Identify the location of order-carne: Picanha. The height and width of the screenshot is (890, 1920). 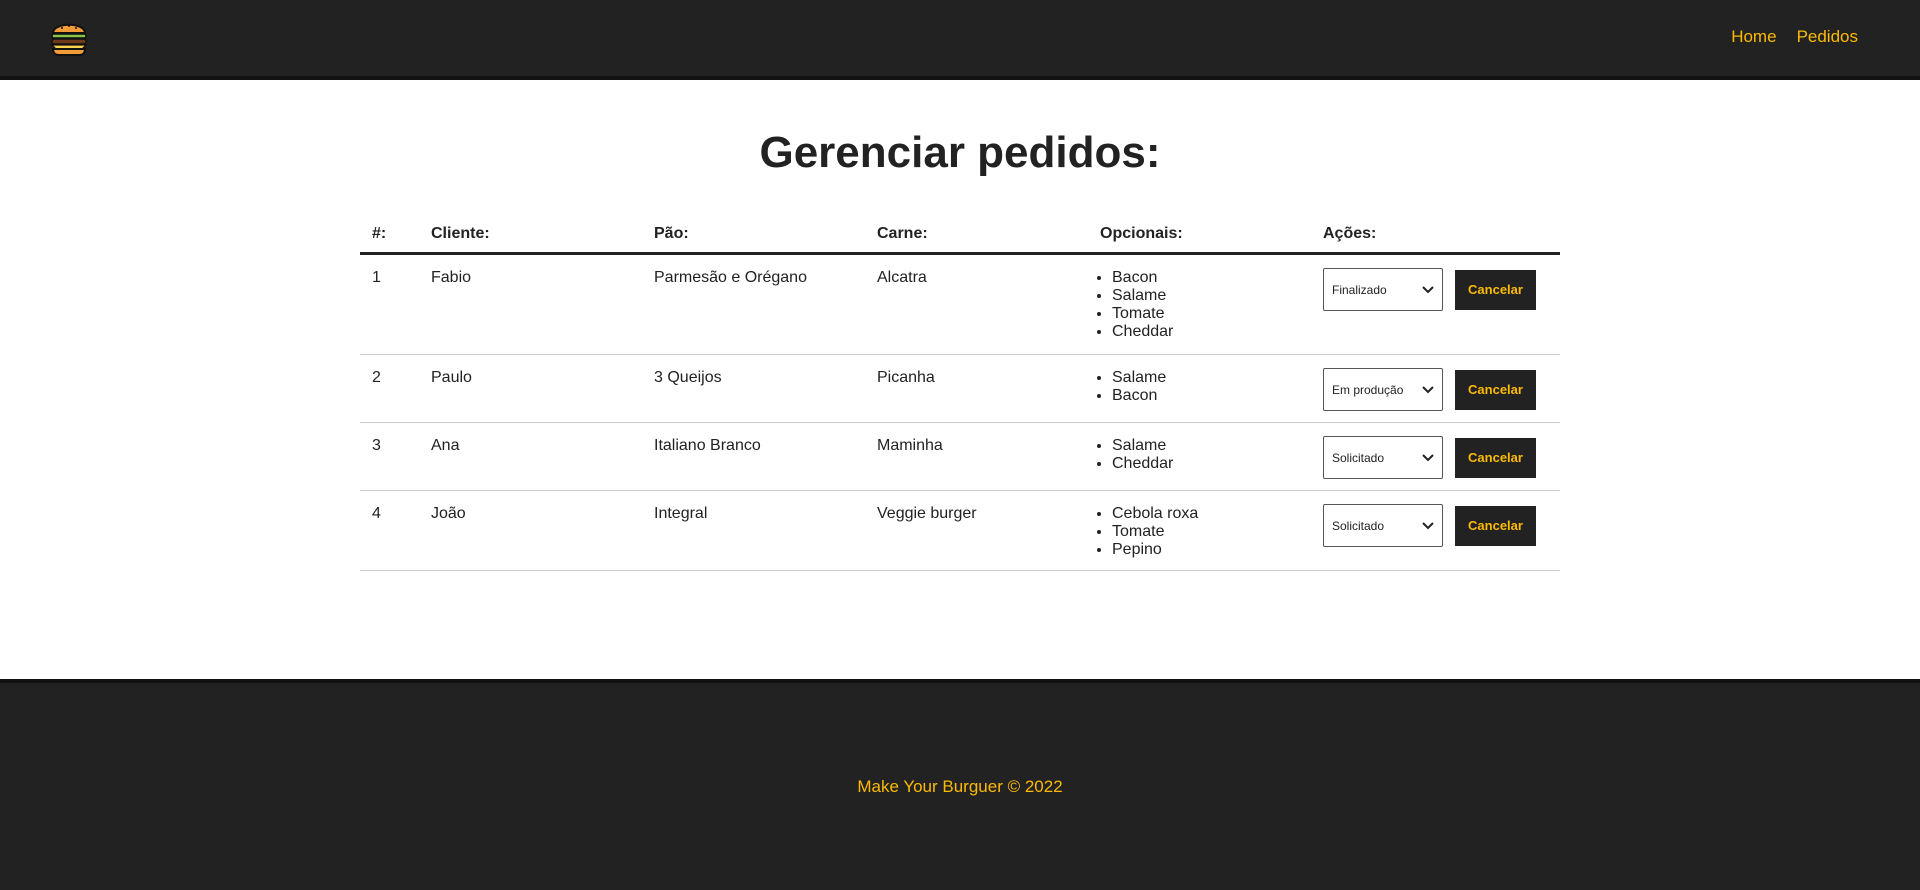
(906, 377).